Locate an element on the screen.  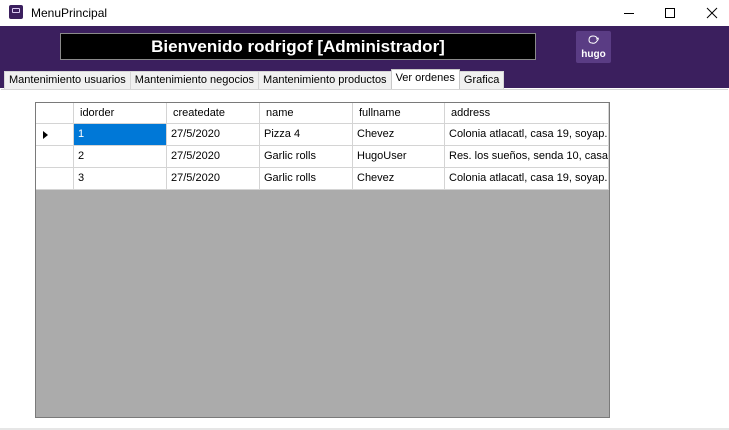
column-header-address: address is located at coordinates (527, 113).